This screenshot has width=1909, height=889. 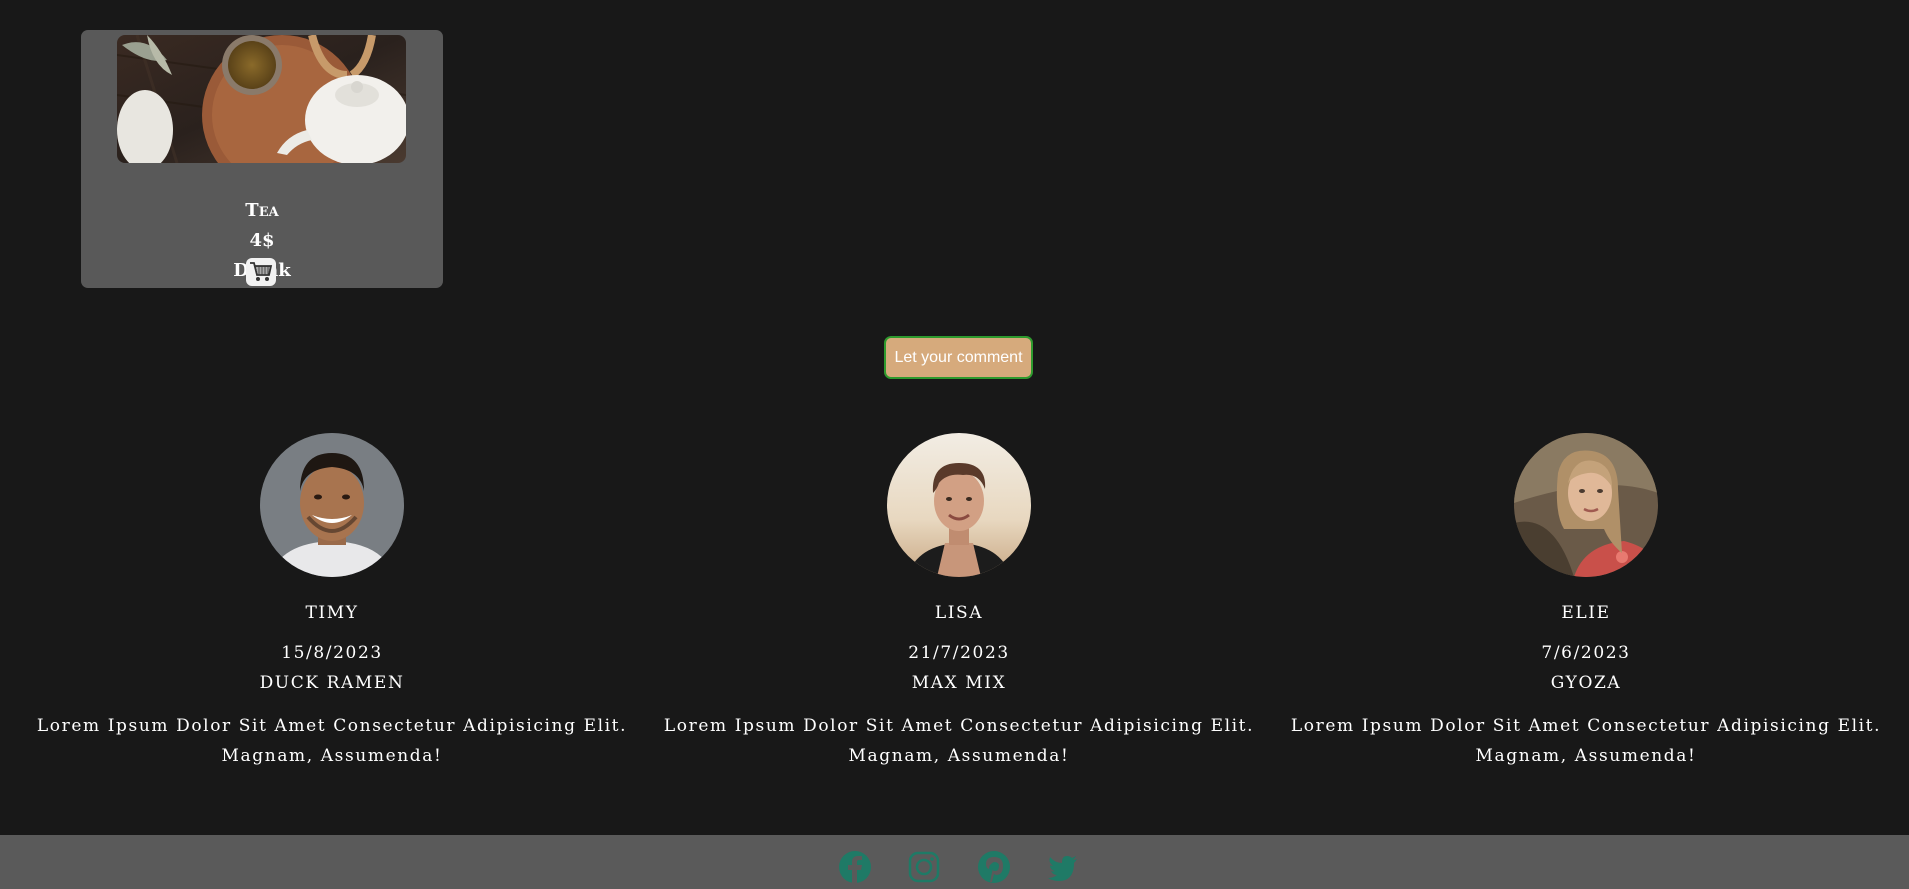 I want to click on instagram-icon, so click(x=924, y=867).